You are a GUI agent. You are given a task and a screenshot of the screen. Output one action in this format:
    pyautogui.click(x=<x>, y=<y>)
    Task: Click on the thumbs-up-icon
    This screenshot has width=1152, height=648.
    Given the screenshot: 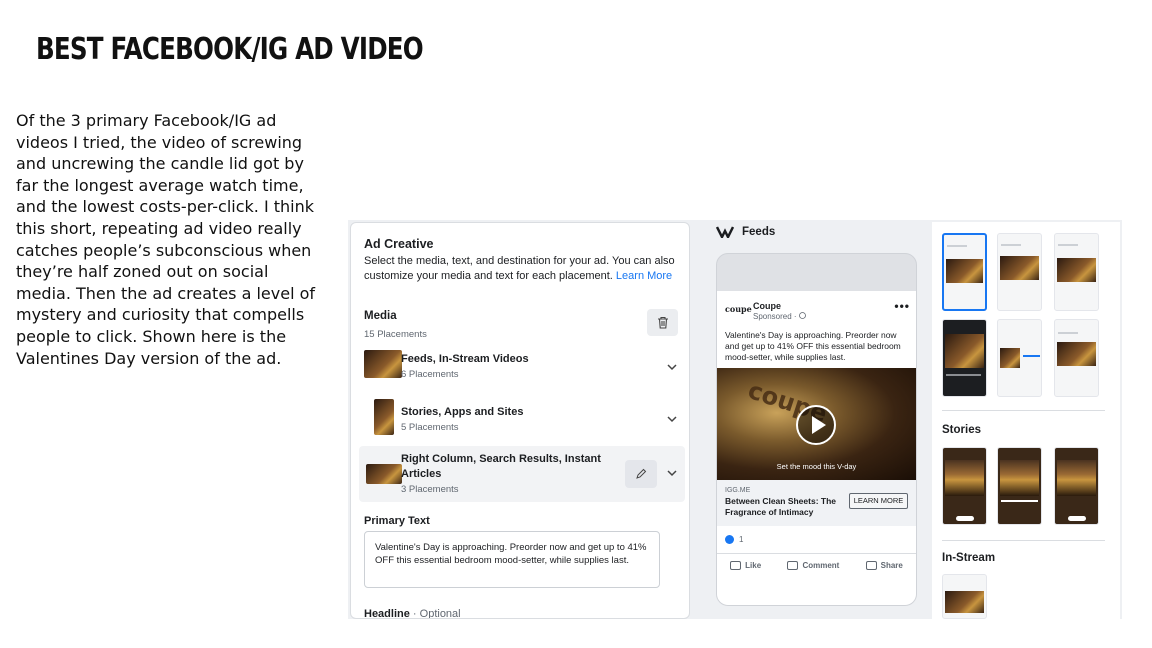 What is the action you would take?
    pyautogui.click(x=736, y=565)
    